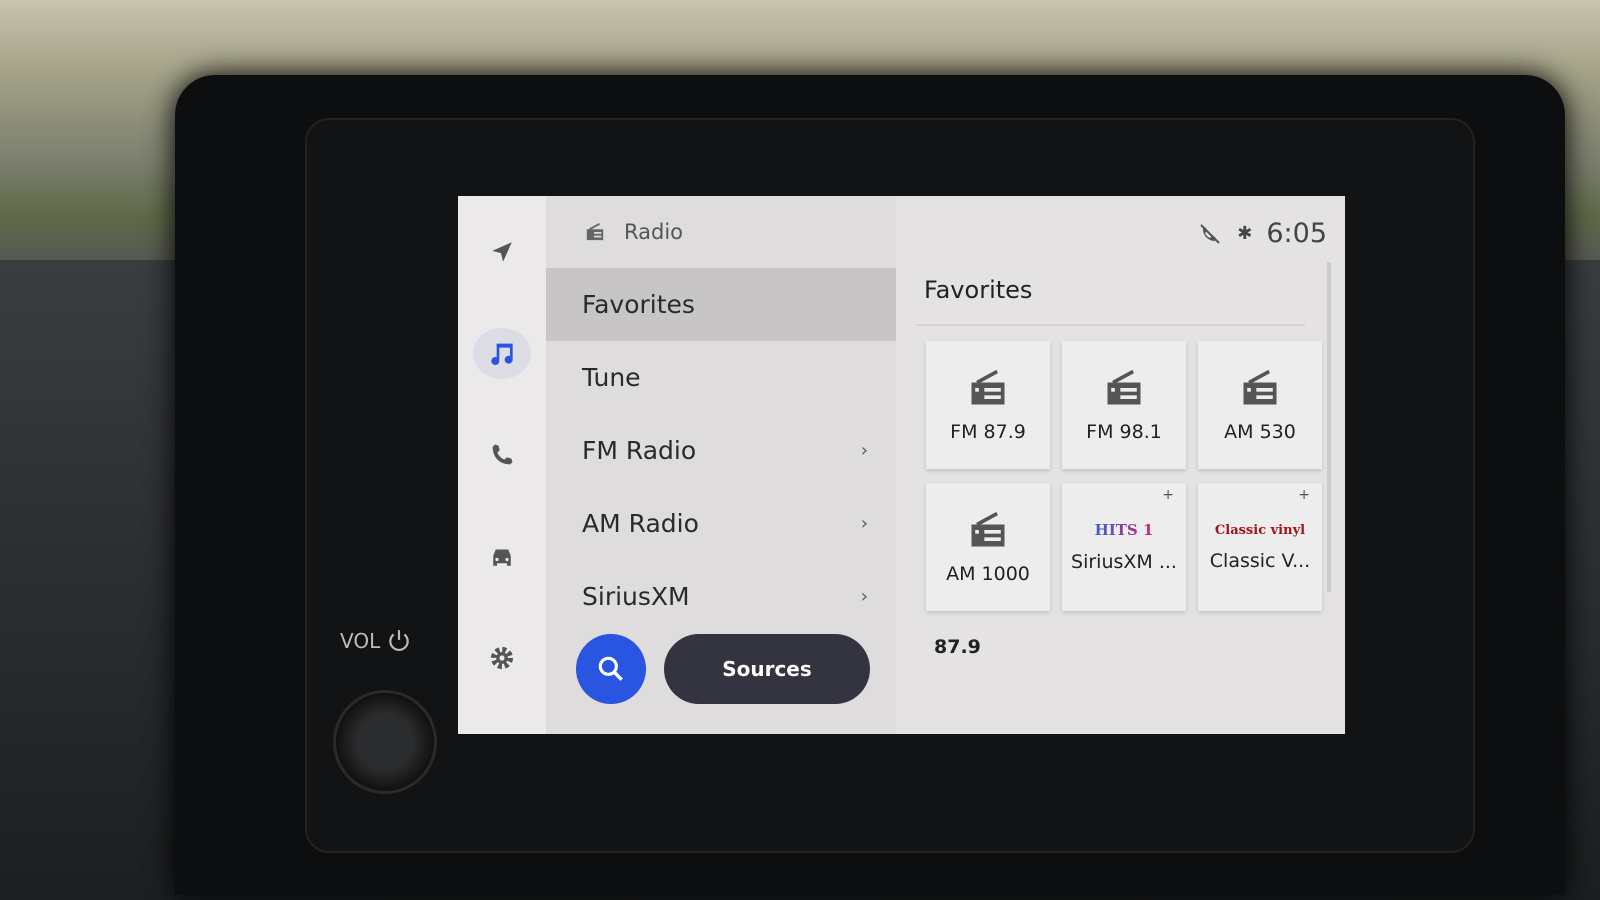 This screenshot has height=900, width=1600. I want to click on rail-navigation, so click(502, 252).